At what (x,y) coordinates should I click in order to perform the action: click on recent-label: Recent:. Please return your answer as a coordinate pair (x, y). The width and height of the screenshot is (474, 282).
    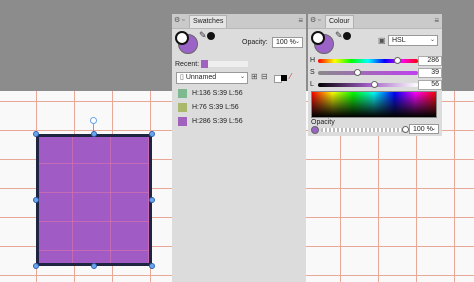
    Looking at the image, I should click on (187, 64).